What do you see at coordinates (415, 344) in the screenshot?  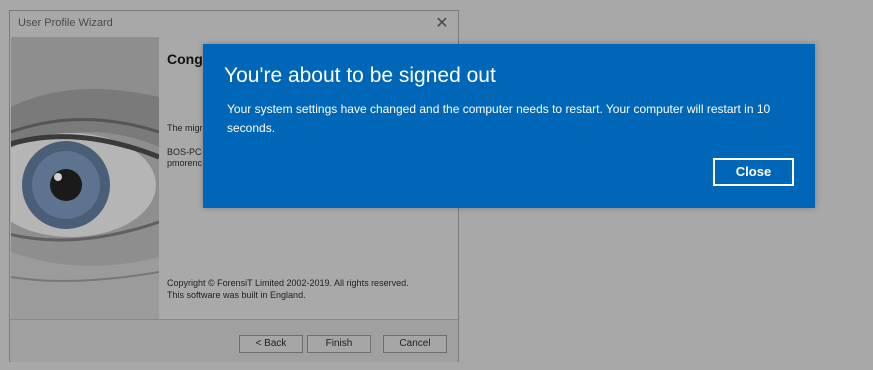 I see `cancel-button: Cancel` at bounding box center [415, 344].